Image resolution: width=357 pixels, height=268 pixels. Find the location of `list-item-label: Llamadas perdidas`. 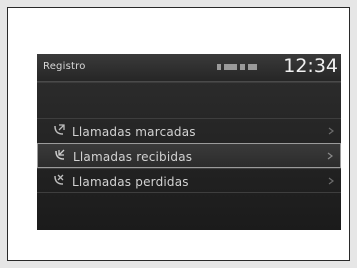

list-item-label: Llamadas perdidas is located at coordinates (130, 182).